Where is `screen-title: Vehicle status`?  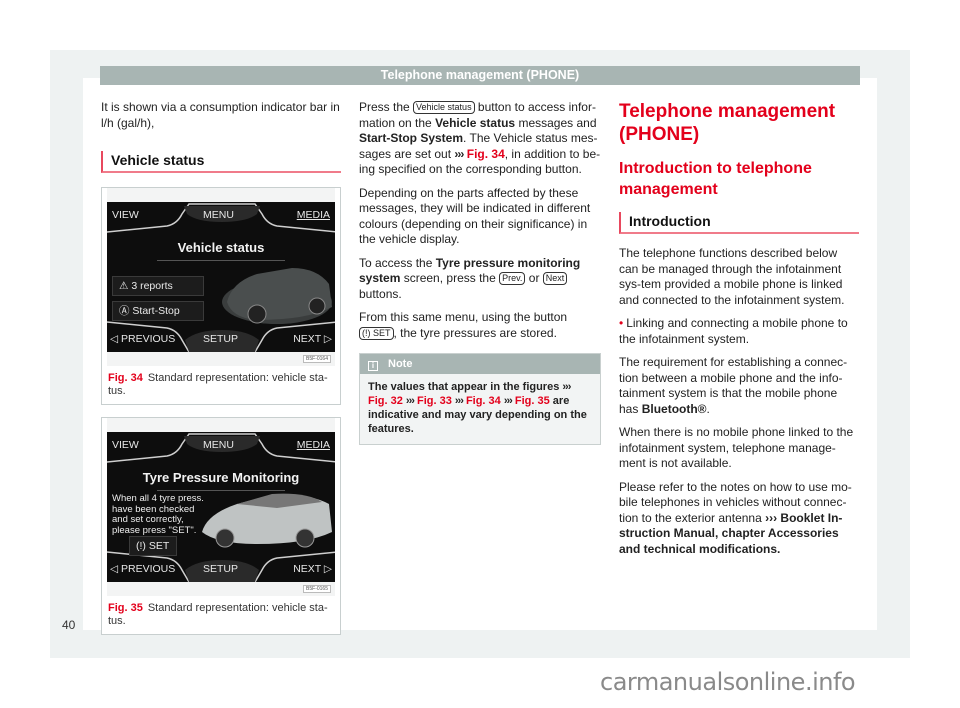
screen-title: Vehicle status is located at coordinates (221, 247).